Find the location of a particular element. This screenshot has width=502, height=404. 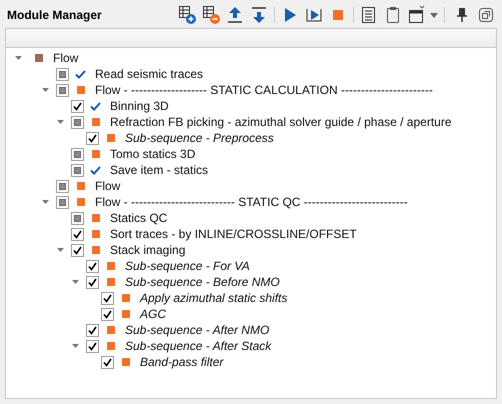

dropdown-caret-icon is located at coordinates (434, 15).